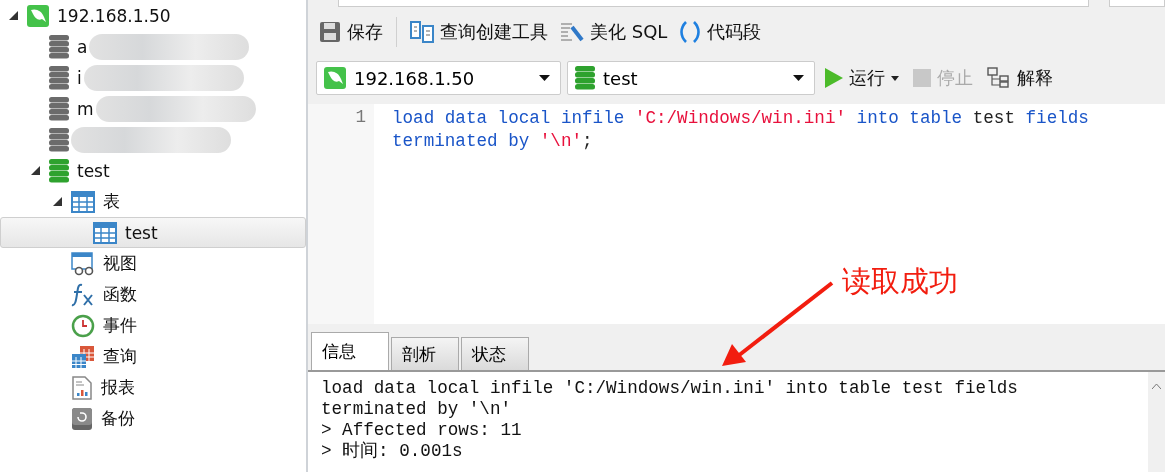  Describe the element at coordinates (999, 78) in the screenshot. I see `explain-icon` at that location.